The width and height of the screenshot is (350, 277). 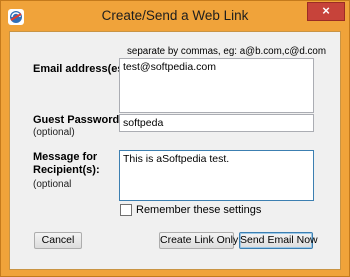 I want to click on password-field: softpeda, so click(x=216, y=123).